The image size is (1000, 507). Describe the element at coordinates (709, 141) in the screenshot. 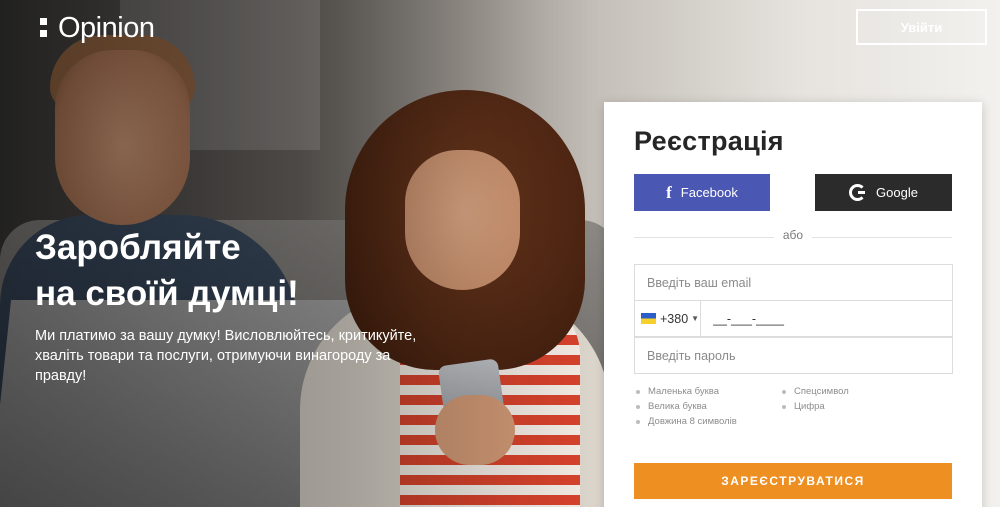

I see `registration-title: Реєстрація` at that location.